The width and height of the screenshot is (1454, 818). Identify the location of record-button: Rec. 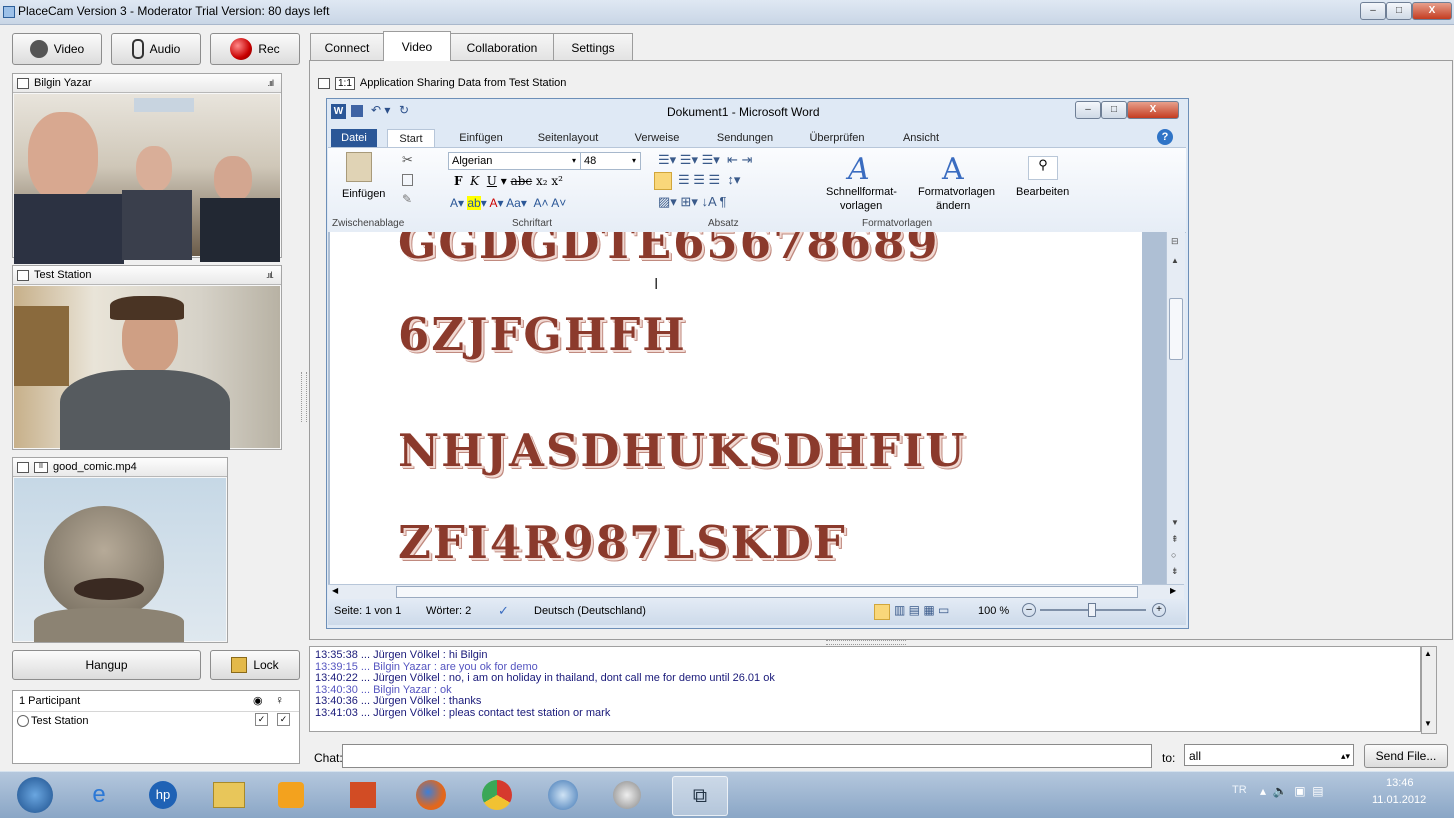
(255, 49).